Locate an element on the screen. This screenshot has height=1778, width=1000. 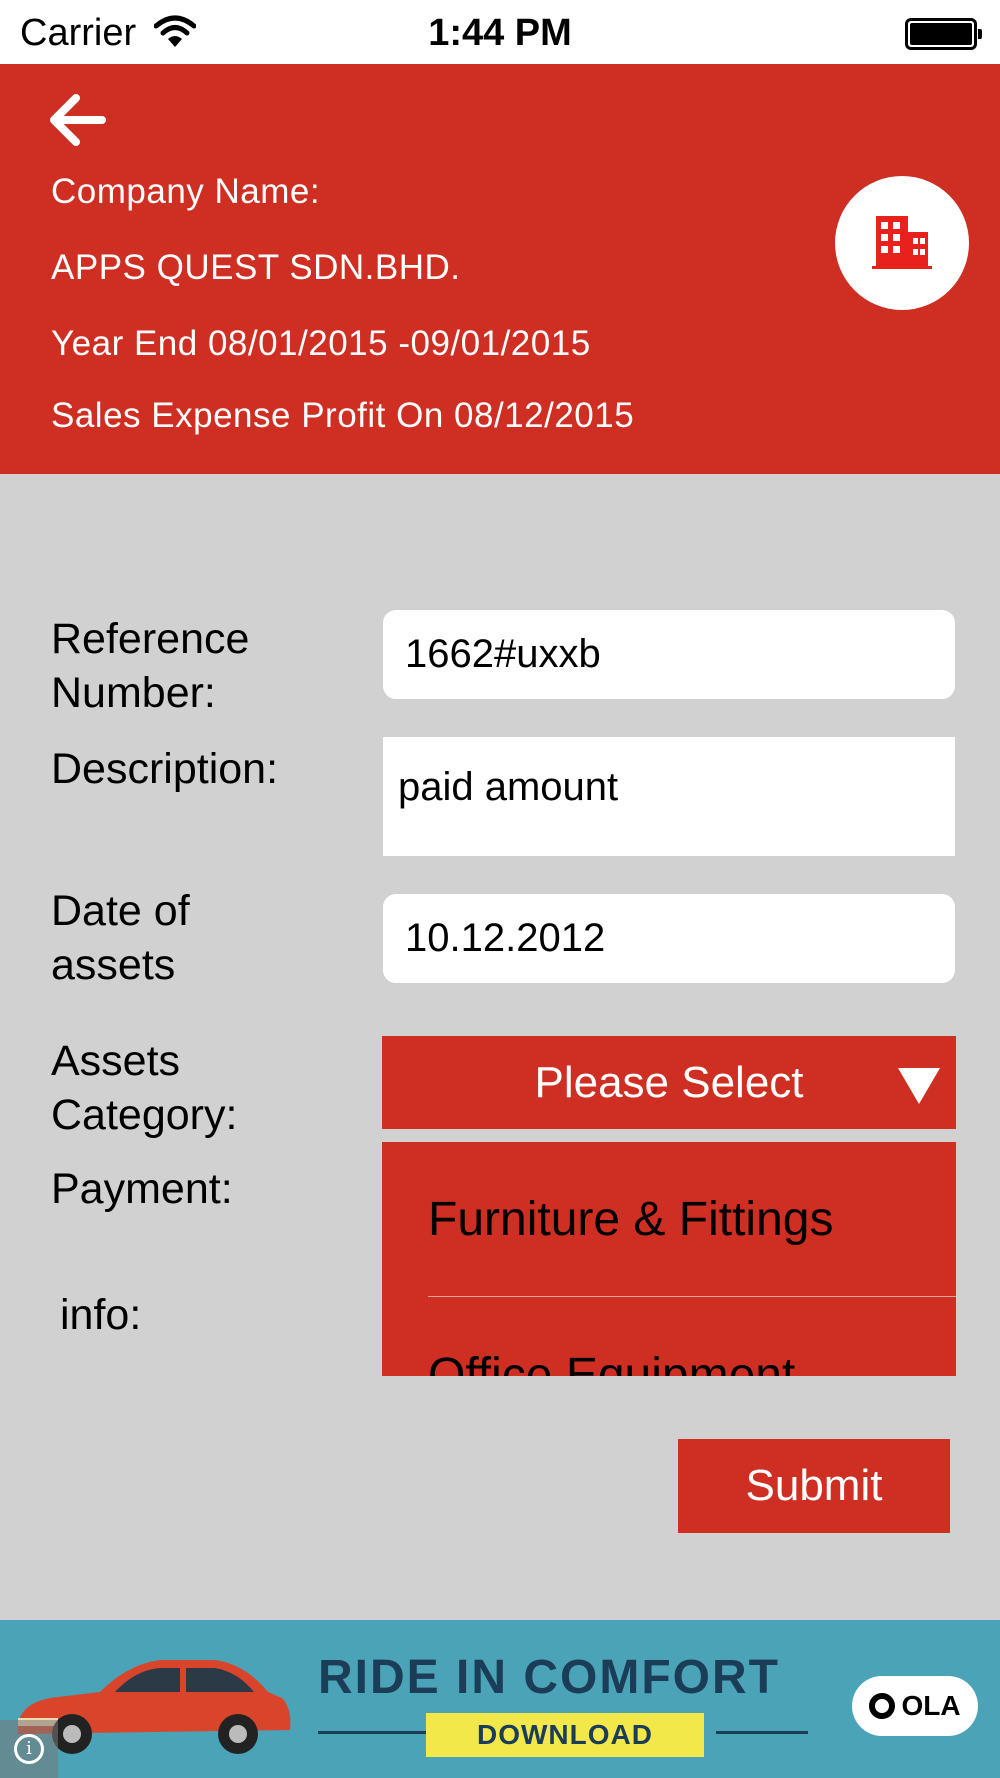
status-bar: Carrier 1:44 PM is located at coordinates (500, 32).